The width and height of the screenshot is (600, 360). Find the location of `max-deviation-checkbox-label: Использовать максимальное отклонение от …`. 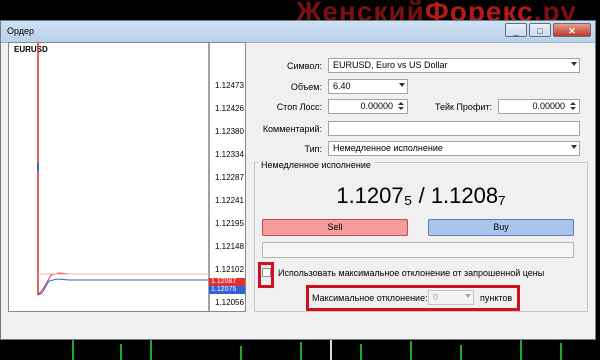

max-deviation-checkbox-label: Использовать максимальное отклонение от … is located at coordinates (411, 273).